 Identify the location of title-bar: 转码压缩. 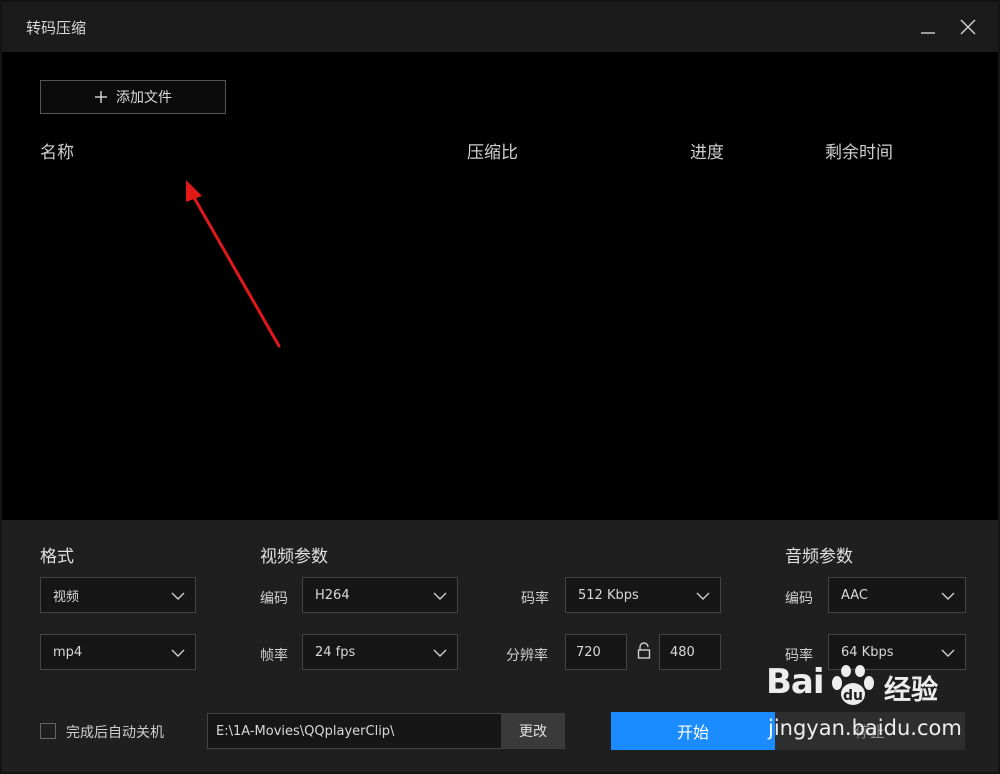
(500, 27).